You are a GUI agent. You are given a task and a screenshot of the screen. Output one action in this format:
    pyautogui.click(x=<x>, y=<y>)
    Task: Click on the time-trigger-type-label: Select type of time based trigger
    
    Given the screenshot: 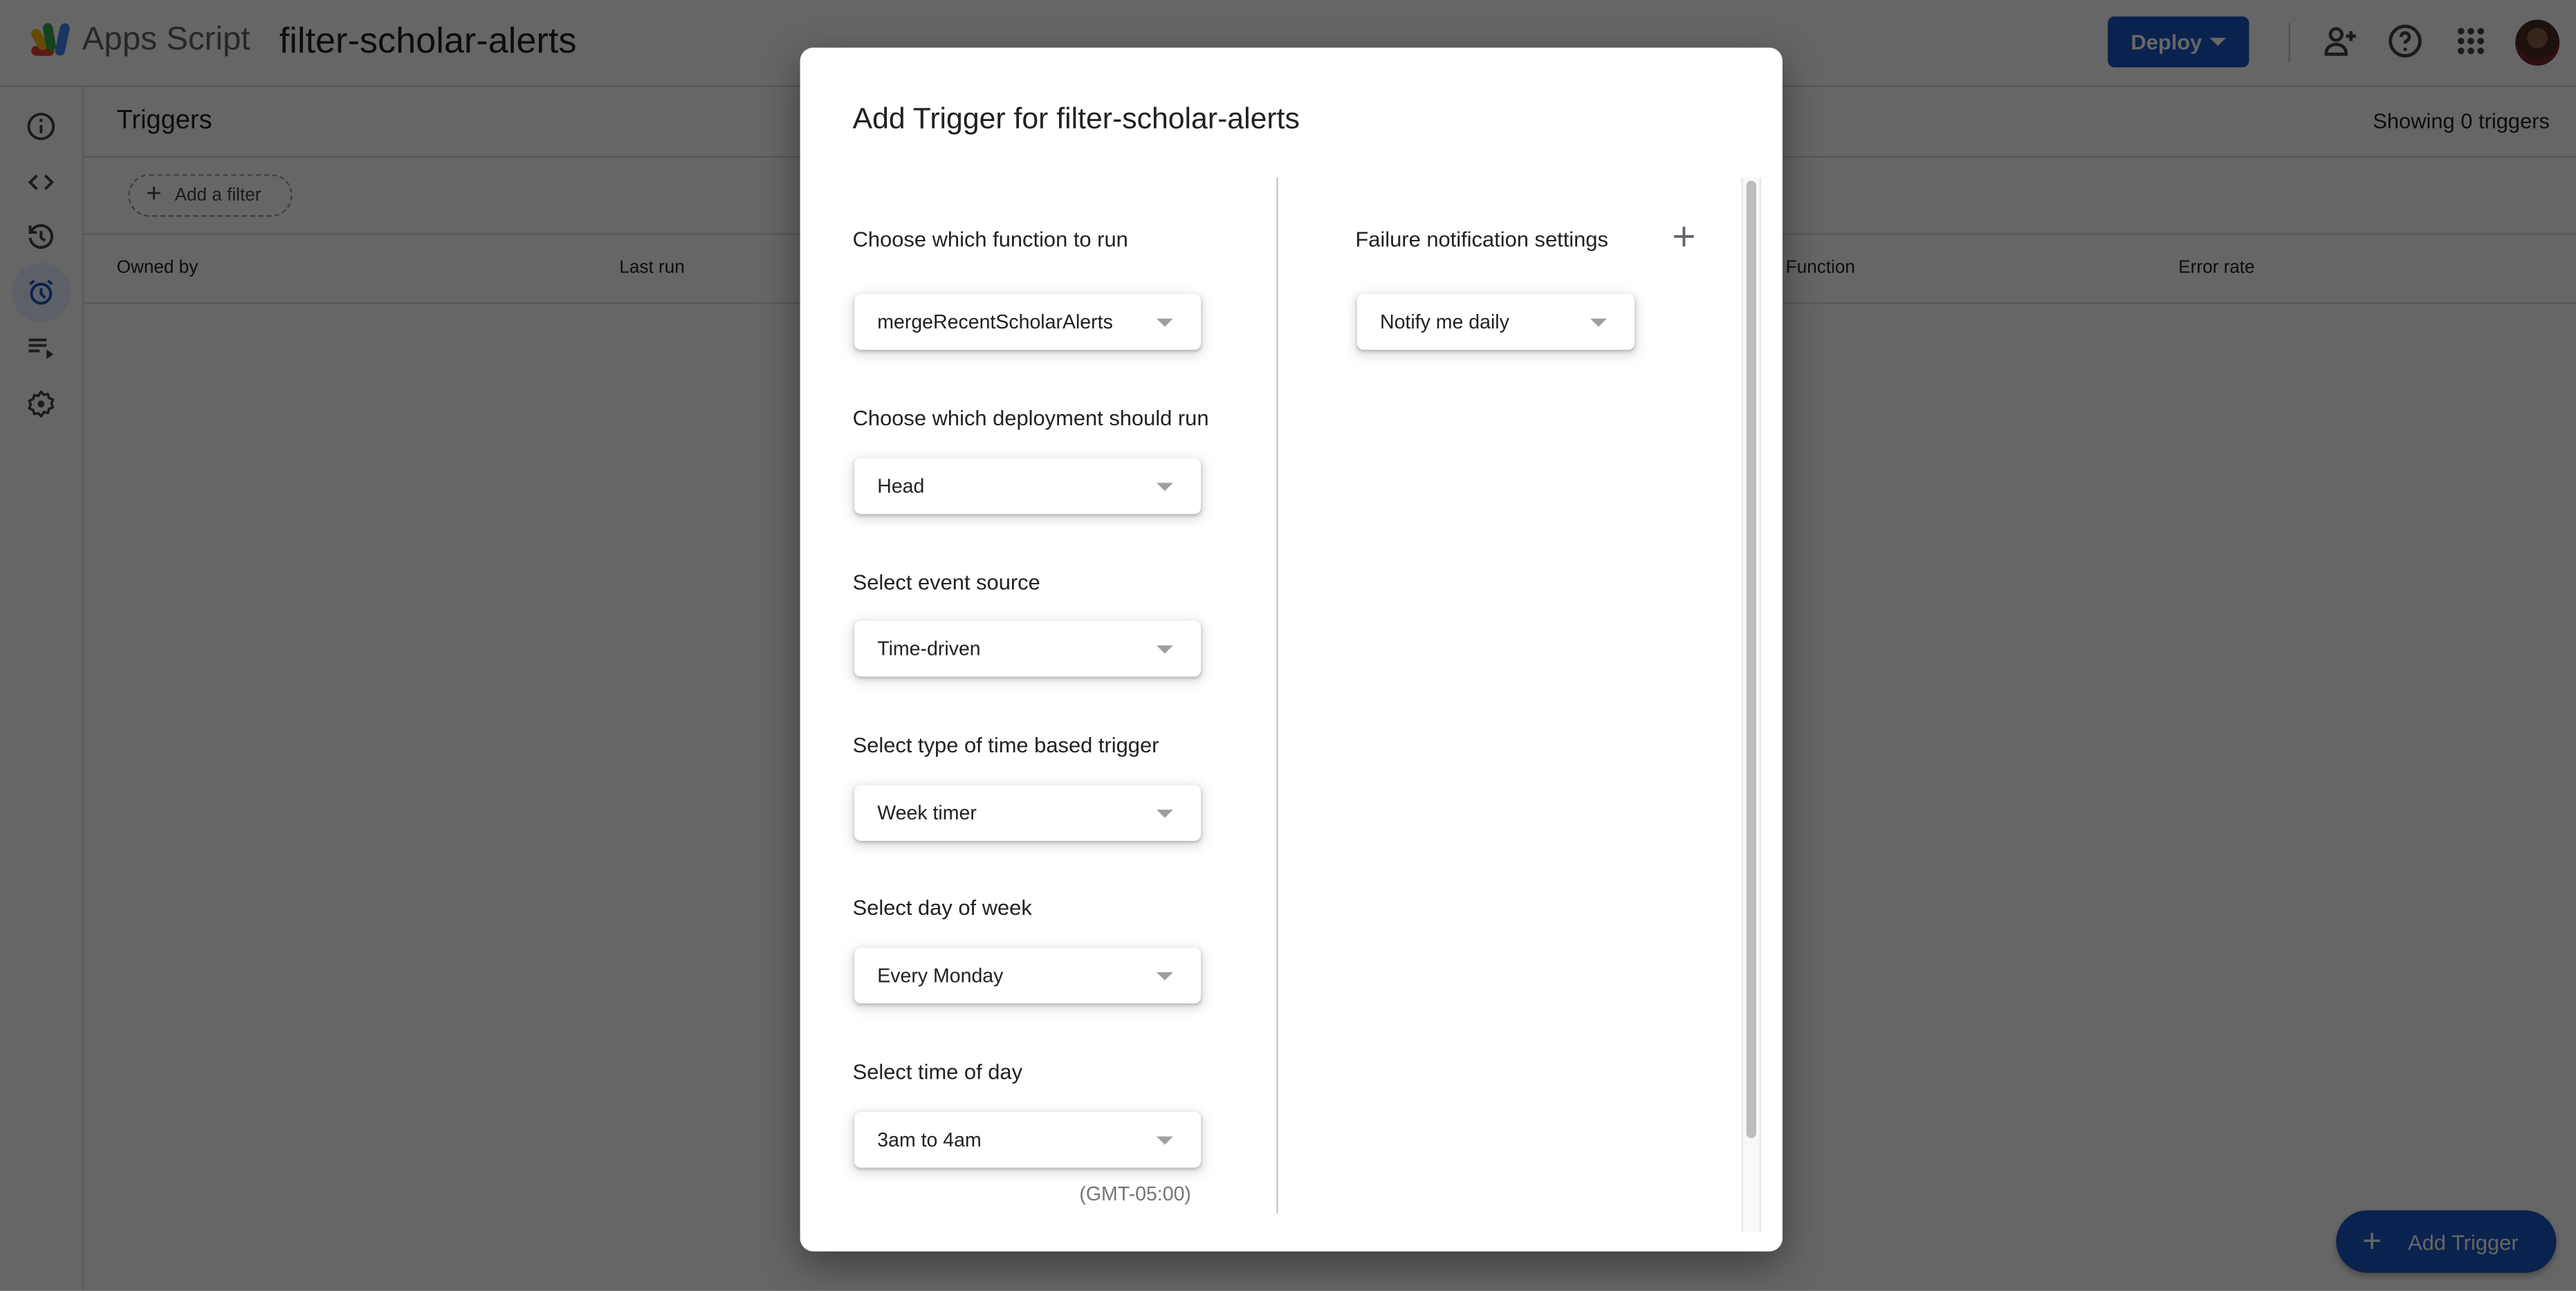 What is the action you would take?
    pyautogui.click(x=1005, y=745)
    